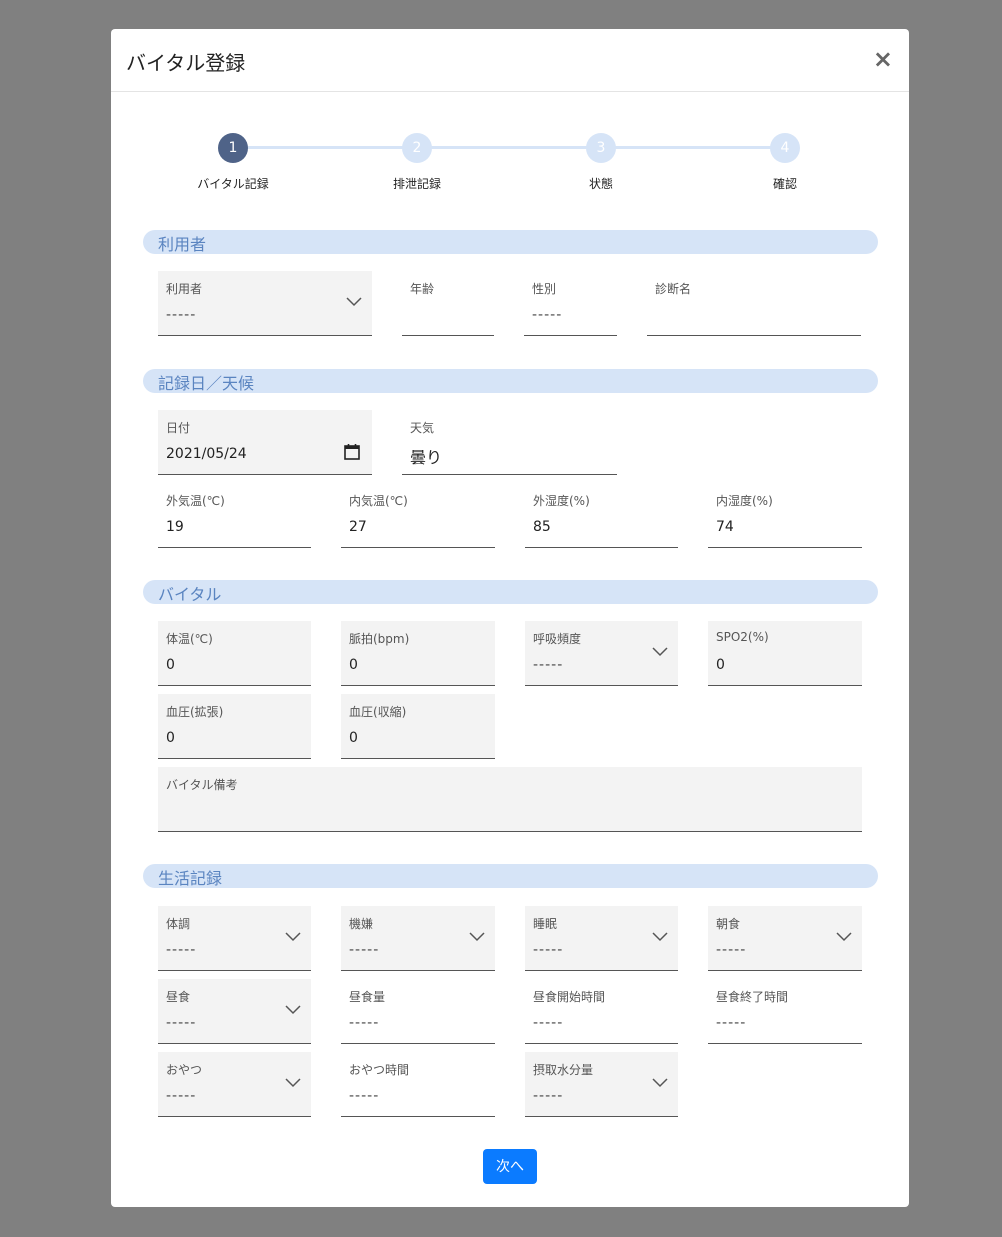 The image size is (1002, 1237). What do you see at coordinates (265, 303) in the screenshot?
I see `user-select: 利用者 -----` at bounding box center [265, 303].